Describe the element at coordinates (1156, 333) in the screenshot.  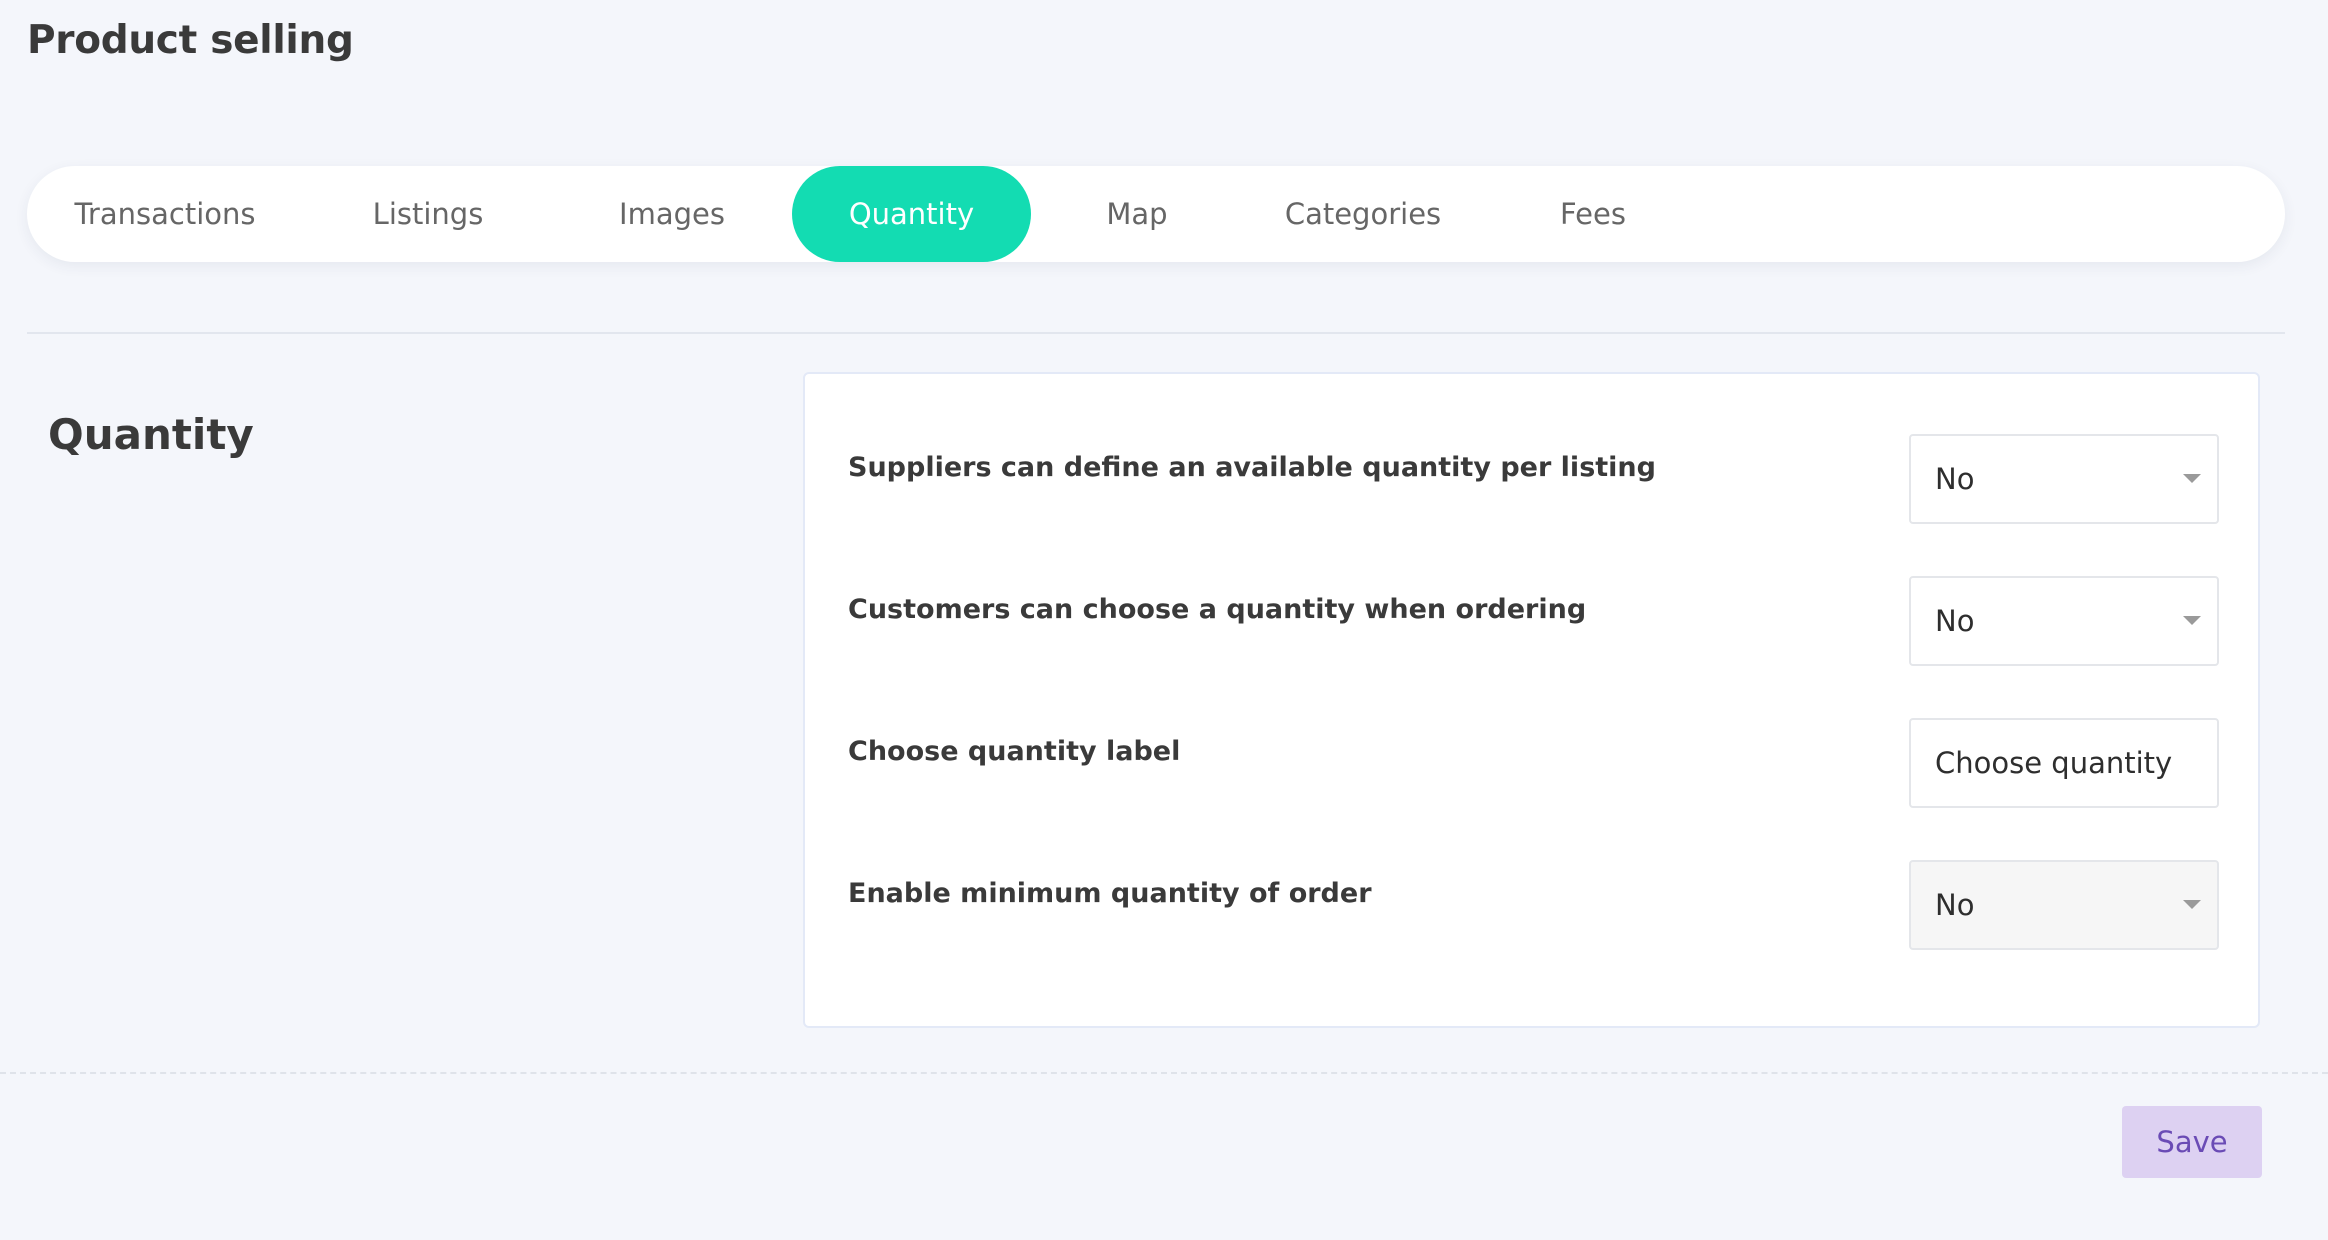
I see `section-divider` at that location.